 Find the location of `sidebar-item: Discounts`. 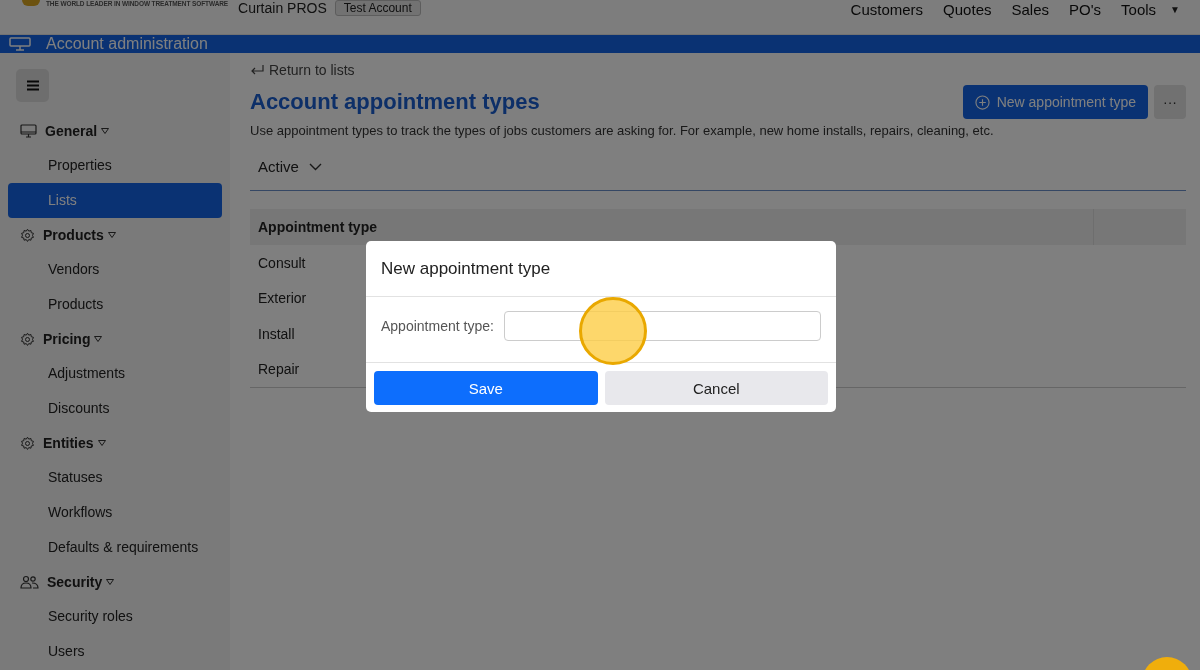

sidebar-item: Discounts is located at coordinates (115, 408).